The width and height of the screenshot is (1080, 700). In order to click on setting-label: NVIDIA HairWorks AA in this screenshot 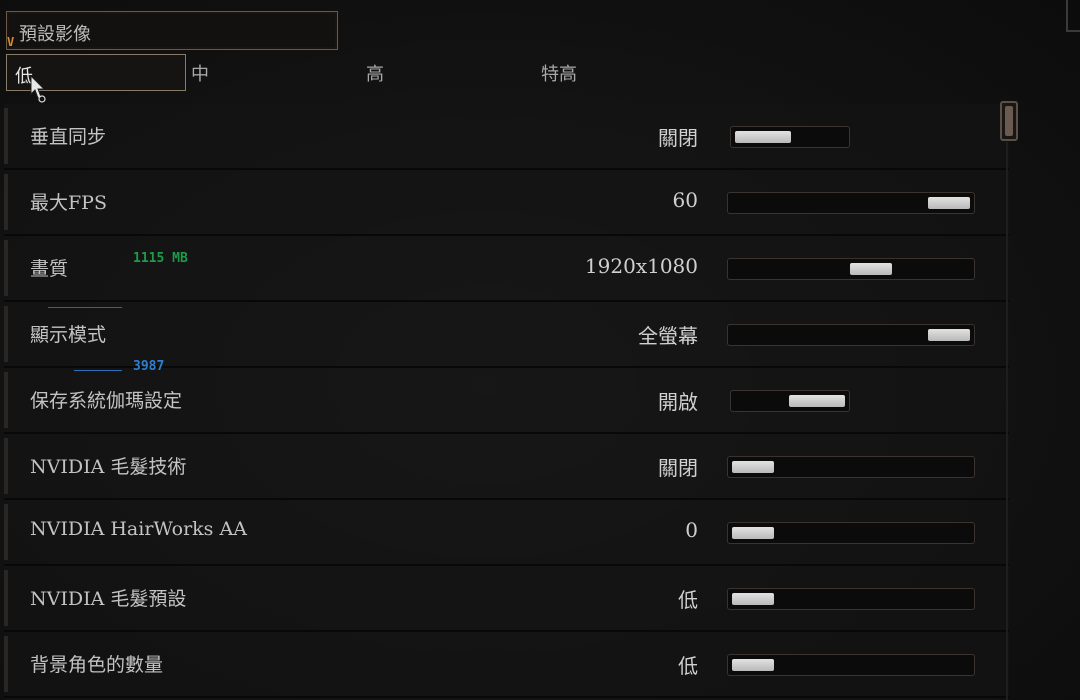, I will do `click(138, 529)`.